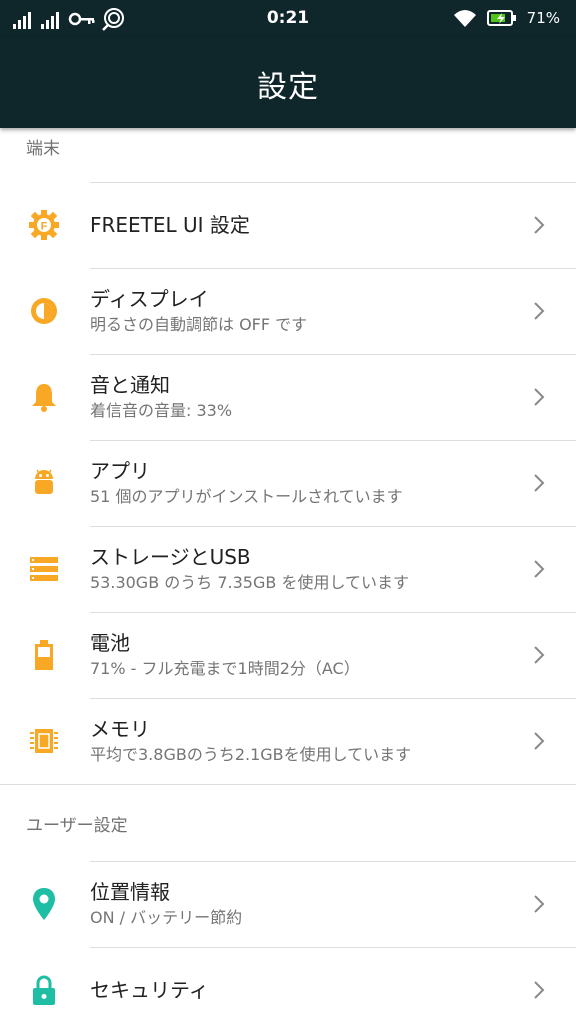 The width and height of the screenshot is (576, 1033). I want to click on storage-icon, so click(44, 569).